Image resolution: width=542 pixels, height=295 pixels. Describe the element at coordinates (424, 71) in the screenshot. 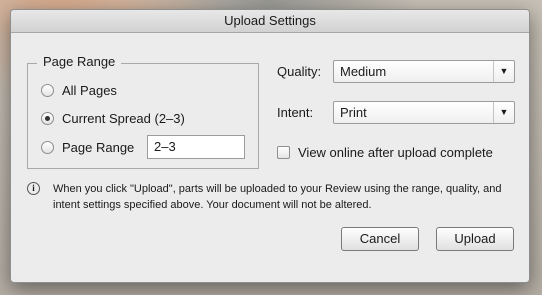

I see `quality-select: Medium ▼` at that location.